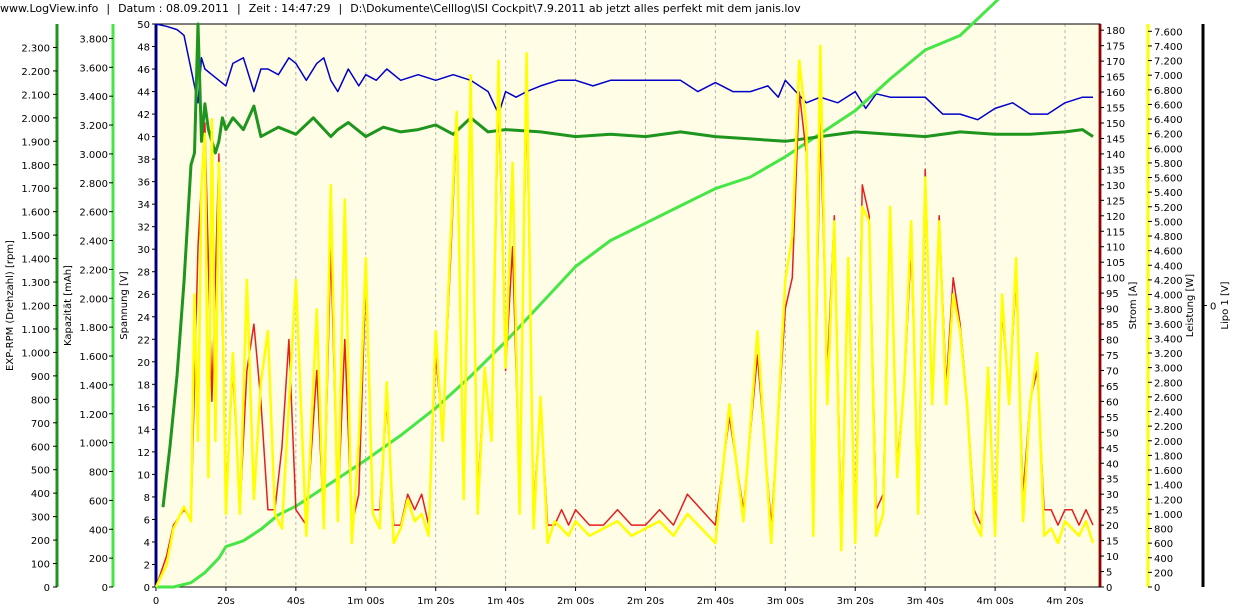 The height and width of the screenshot is (612, 1248). Describe the element at coordinates (1168, 135) in the screenshot. I see `leistung-tick-label: 6.200` at that location.